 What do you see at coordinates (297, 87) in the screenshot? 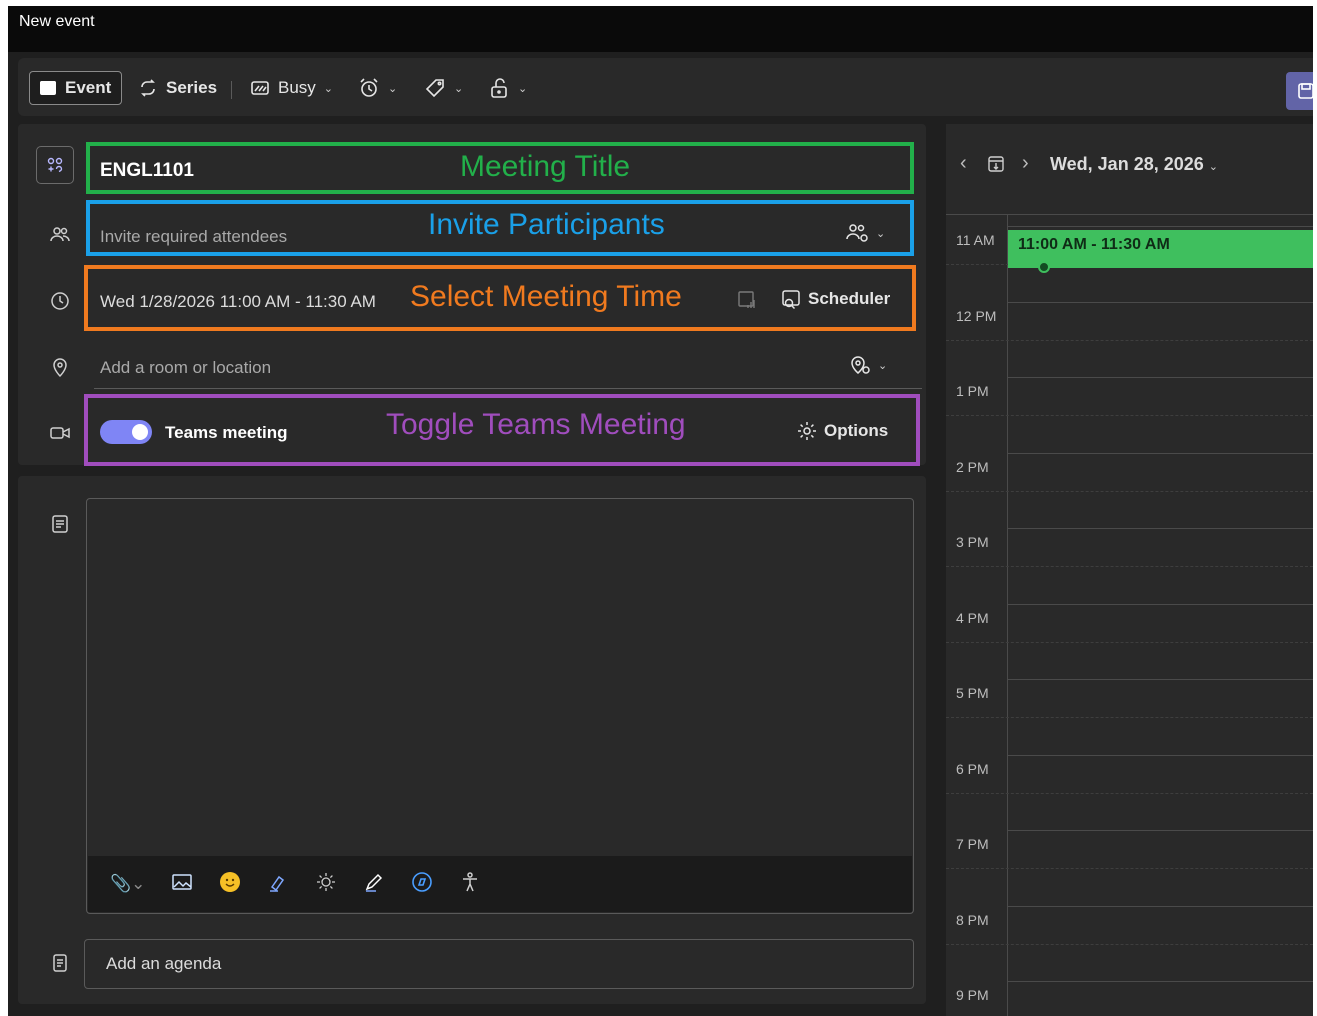
I see `busy-label: Busy` at bounding box center [297, 87].